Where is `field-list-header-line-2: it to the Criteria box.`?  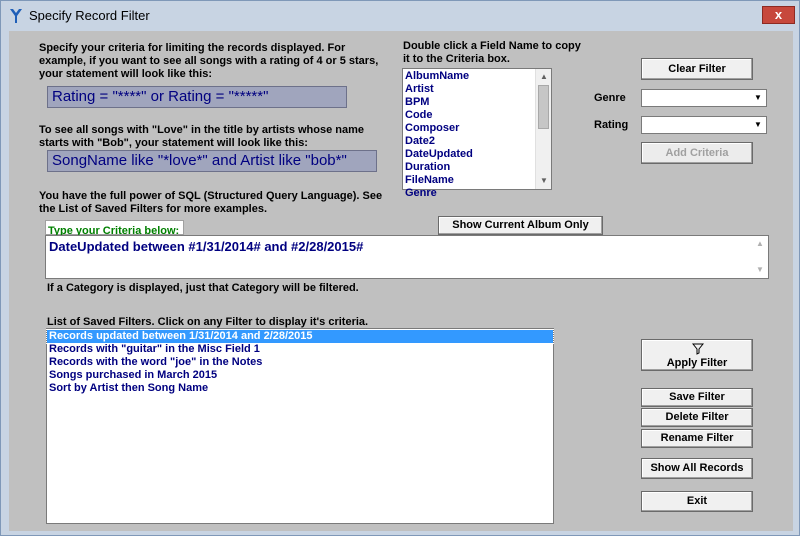 field-list-header-line-2: it to the Criteria box. is located at coordinates (456, 59).